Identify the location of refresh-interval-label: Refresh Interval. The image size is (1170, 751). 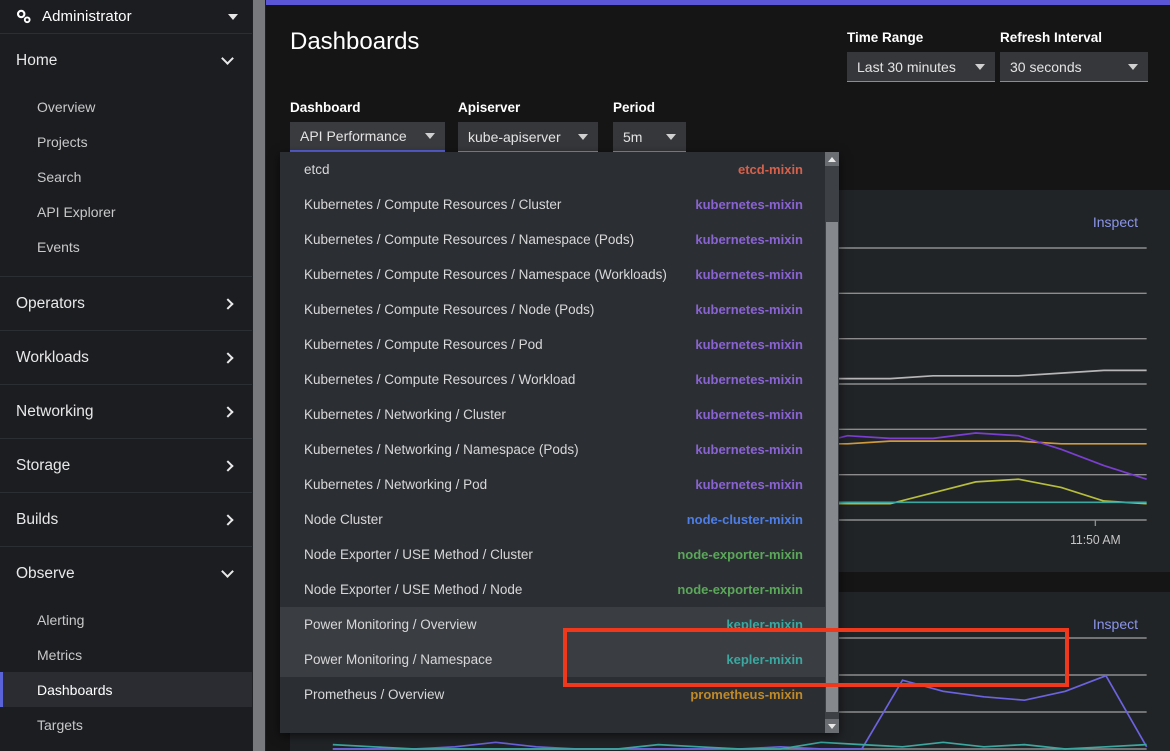
(1051, 37).